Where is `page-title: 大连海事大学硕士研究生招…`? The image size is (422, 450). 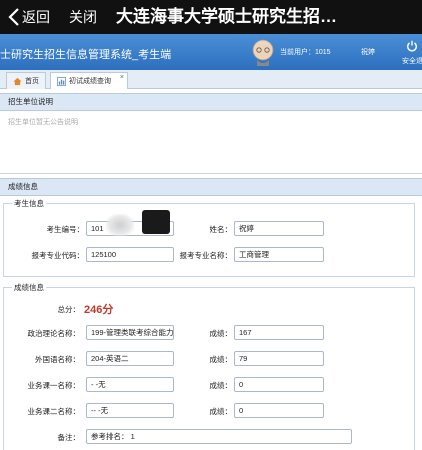
page-title: 大连海事大学硕士研究生招… is located at coordinates (226, 16).